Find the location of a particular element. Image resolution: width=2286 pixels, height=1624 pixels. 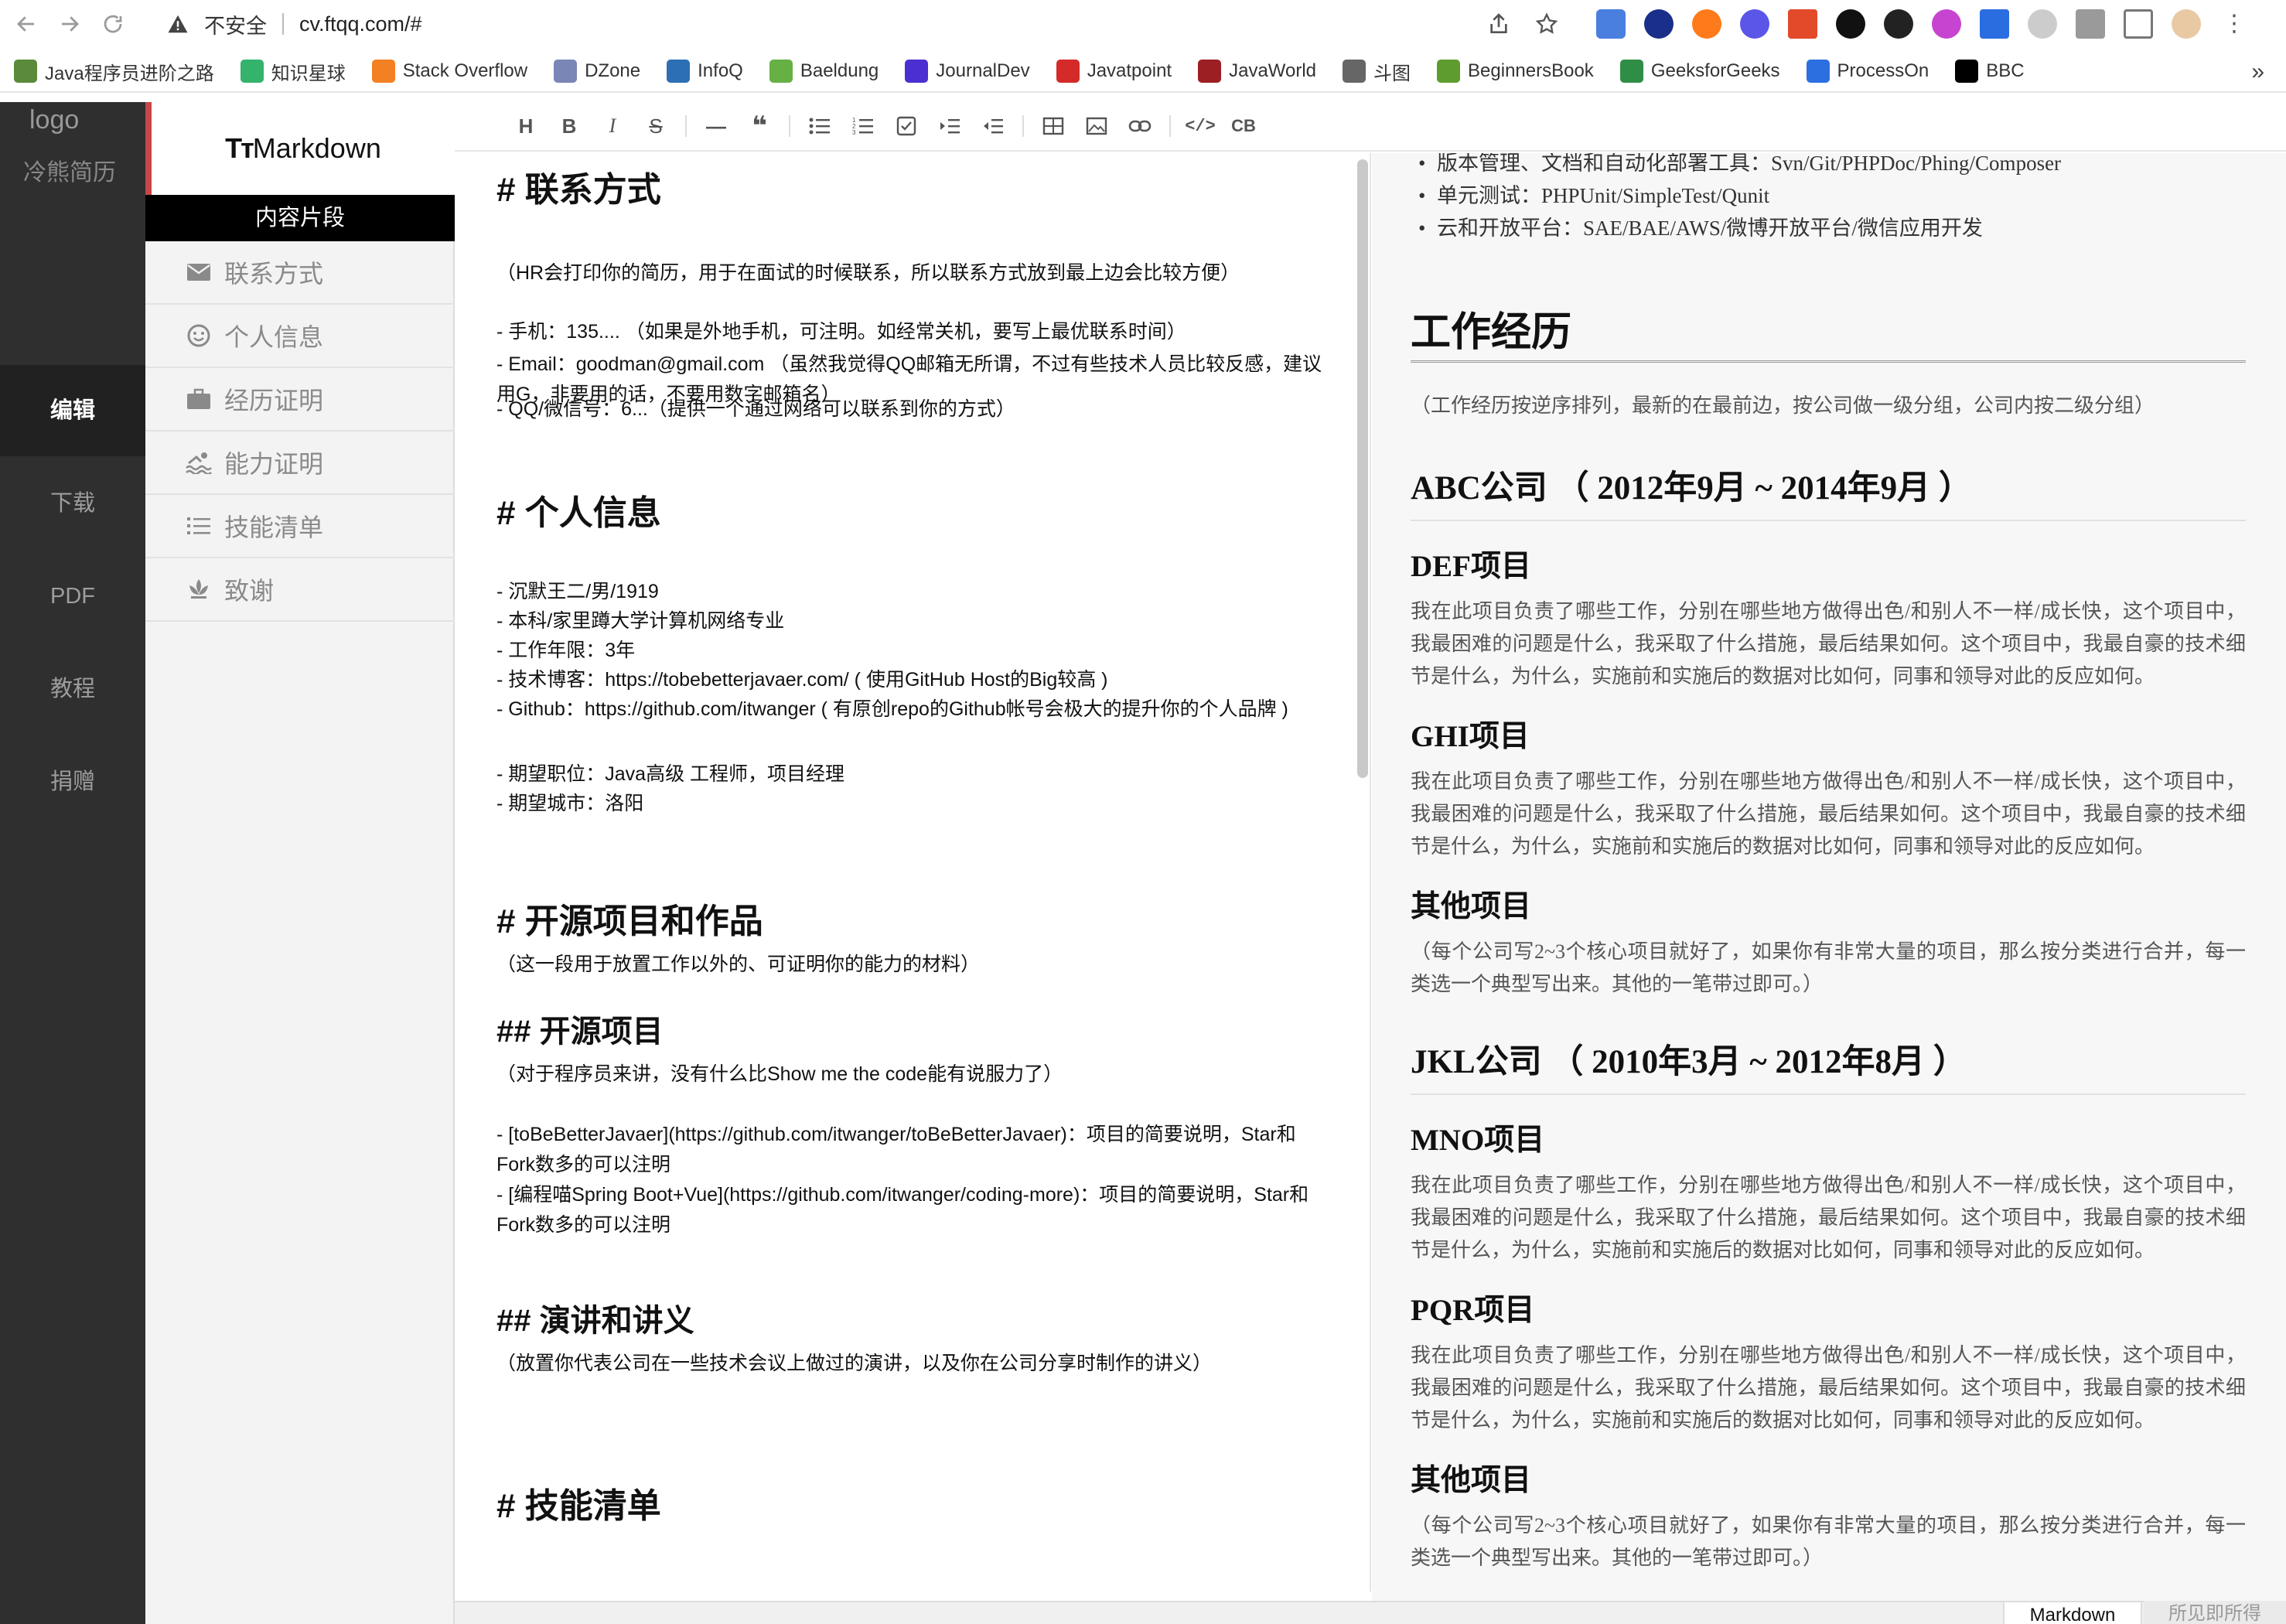

editor-text-line: - 期望城市：洛阳 is located at coordinates (570, 803).